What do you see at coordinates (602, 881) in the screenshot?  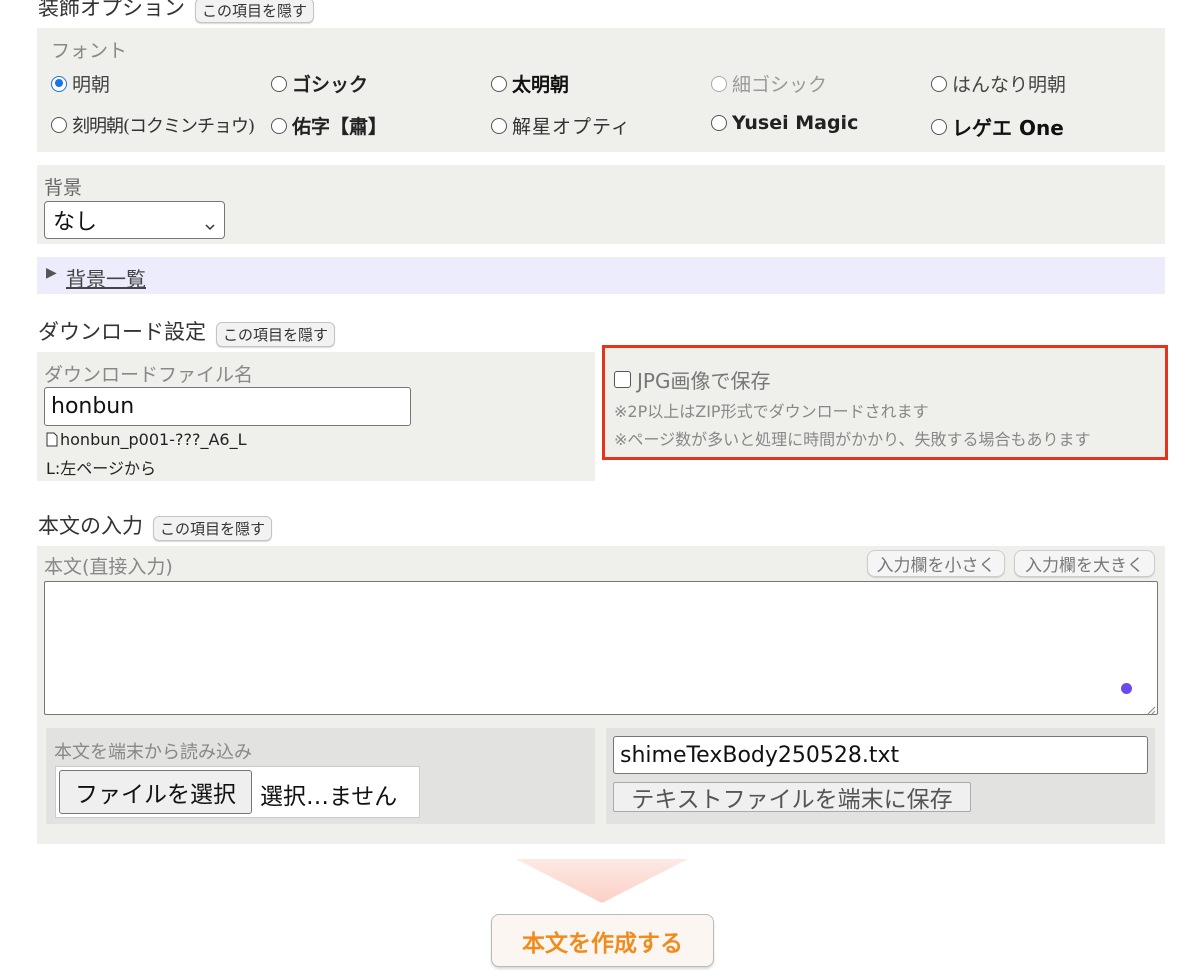 I see `down-arrow-icon` at bounding box center [602, 881].